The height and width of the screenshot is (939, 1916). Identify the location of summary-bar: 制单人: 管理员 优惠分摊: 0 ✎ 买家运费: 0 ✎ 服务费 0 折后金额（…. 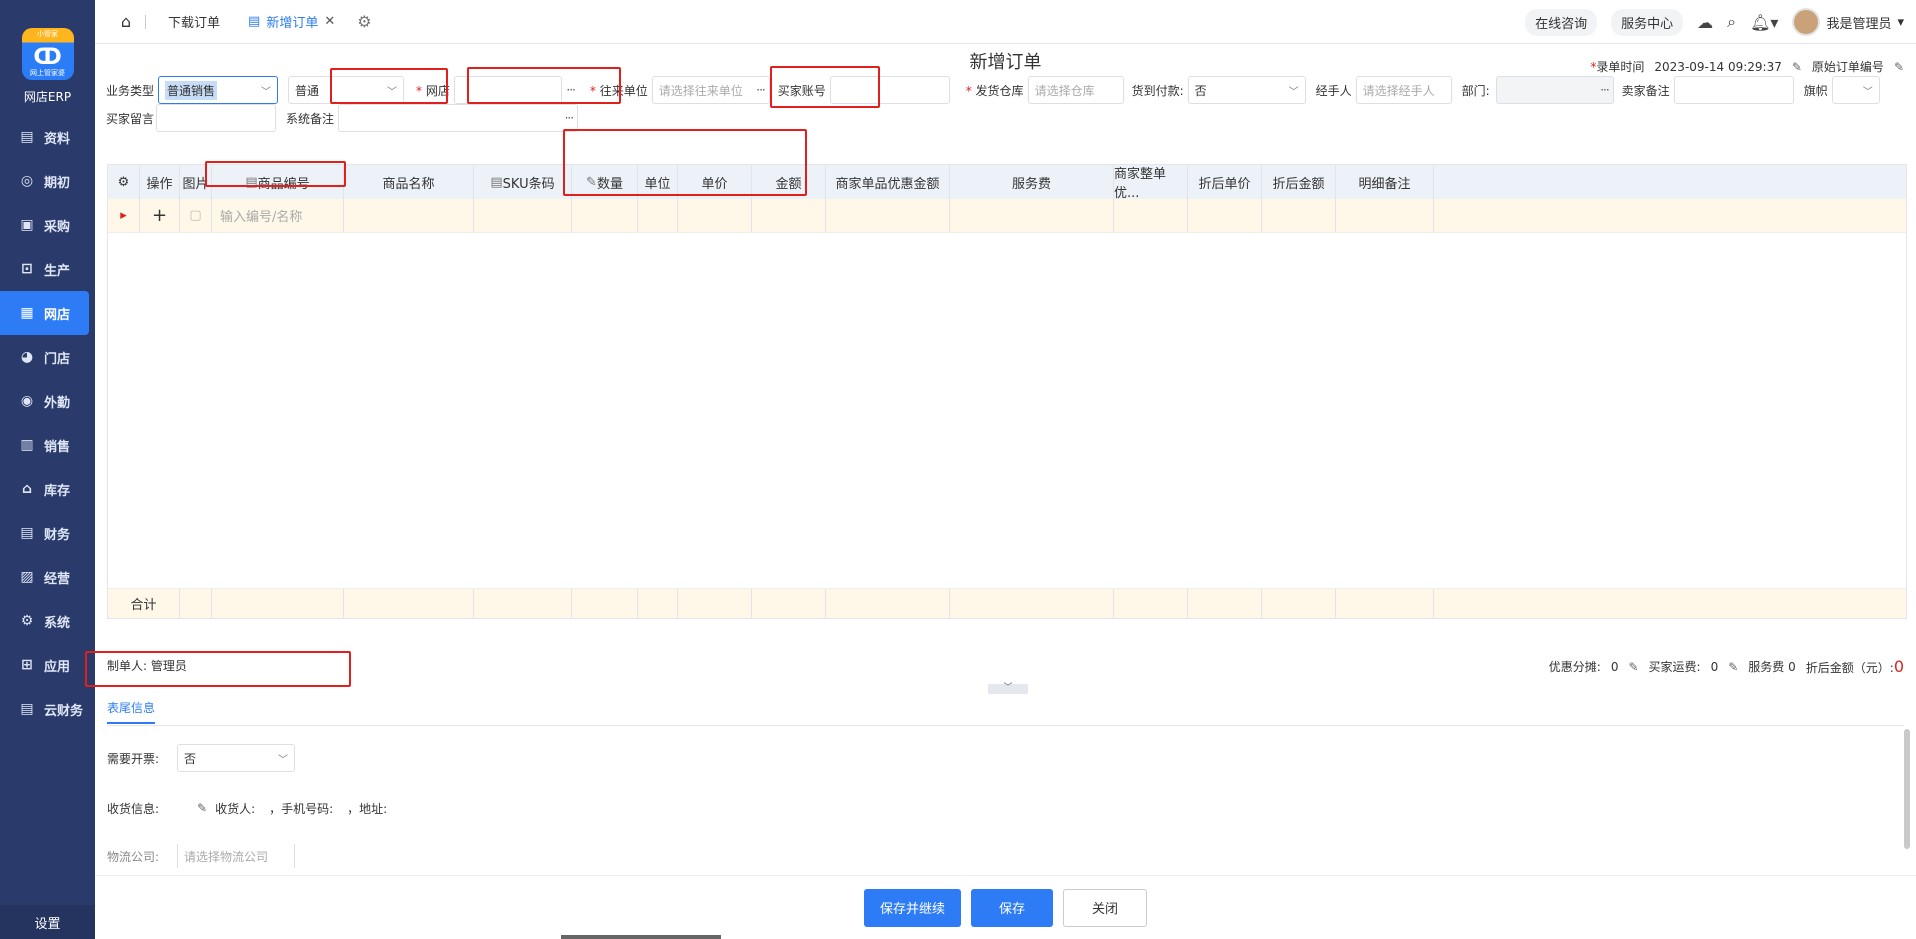
(1005, 666).